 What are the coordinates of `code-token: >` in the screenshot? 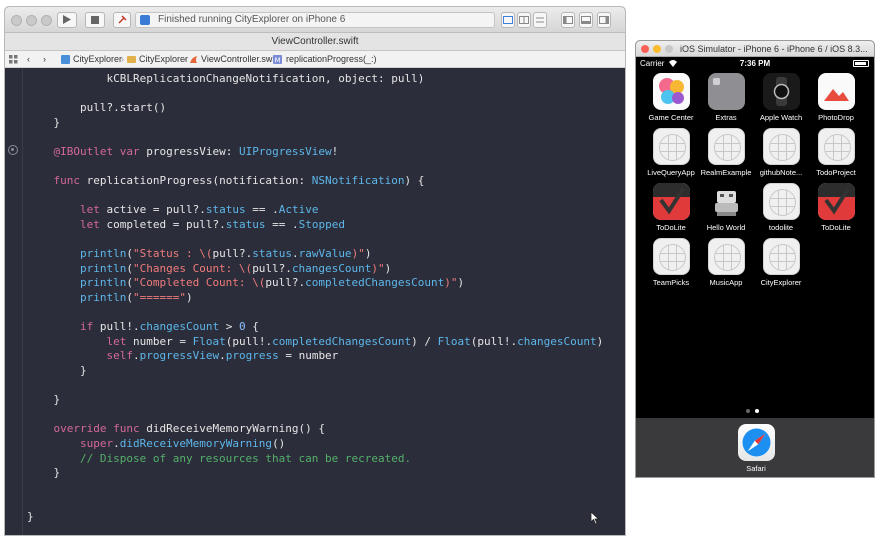 It's located at (229, 327).